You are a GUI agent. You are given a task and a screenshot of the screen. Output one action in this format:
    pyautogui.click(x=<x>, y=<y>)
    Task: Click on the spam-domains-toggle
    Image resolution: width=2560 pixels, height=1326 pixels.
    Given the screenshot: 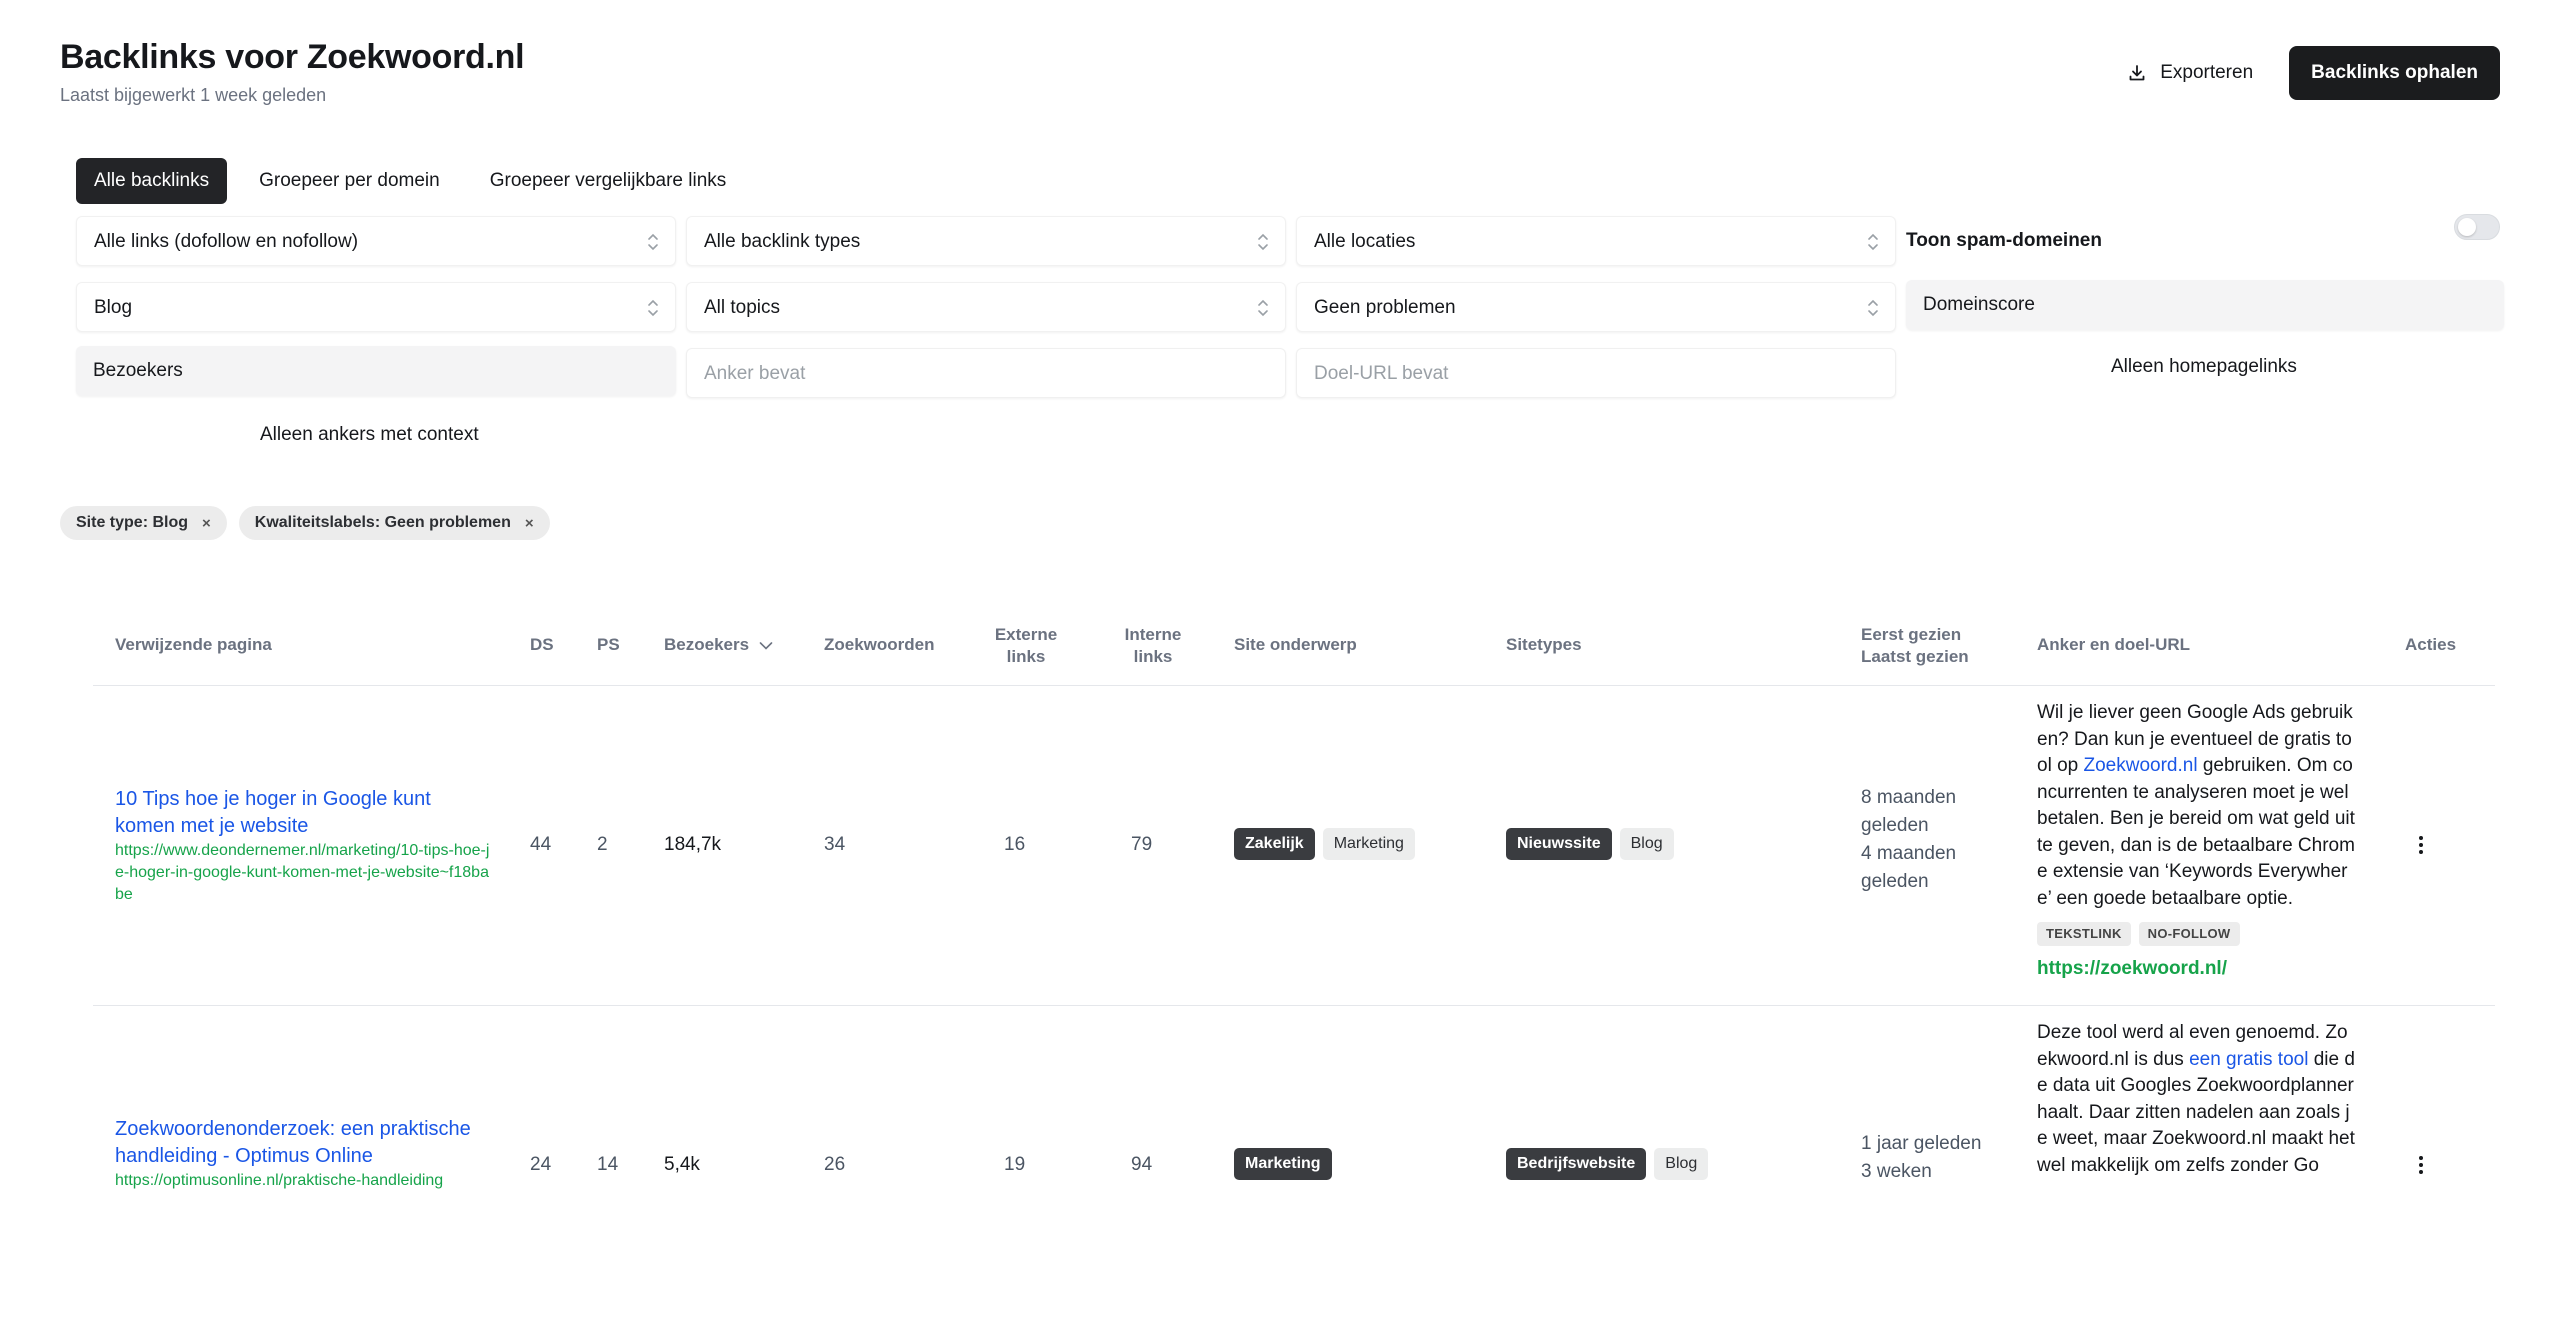 What is the action you would take?
    pyautogui.click(x=2477, y=227)
    